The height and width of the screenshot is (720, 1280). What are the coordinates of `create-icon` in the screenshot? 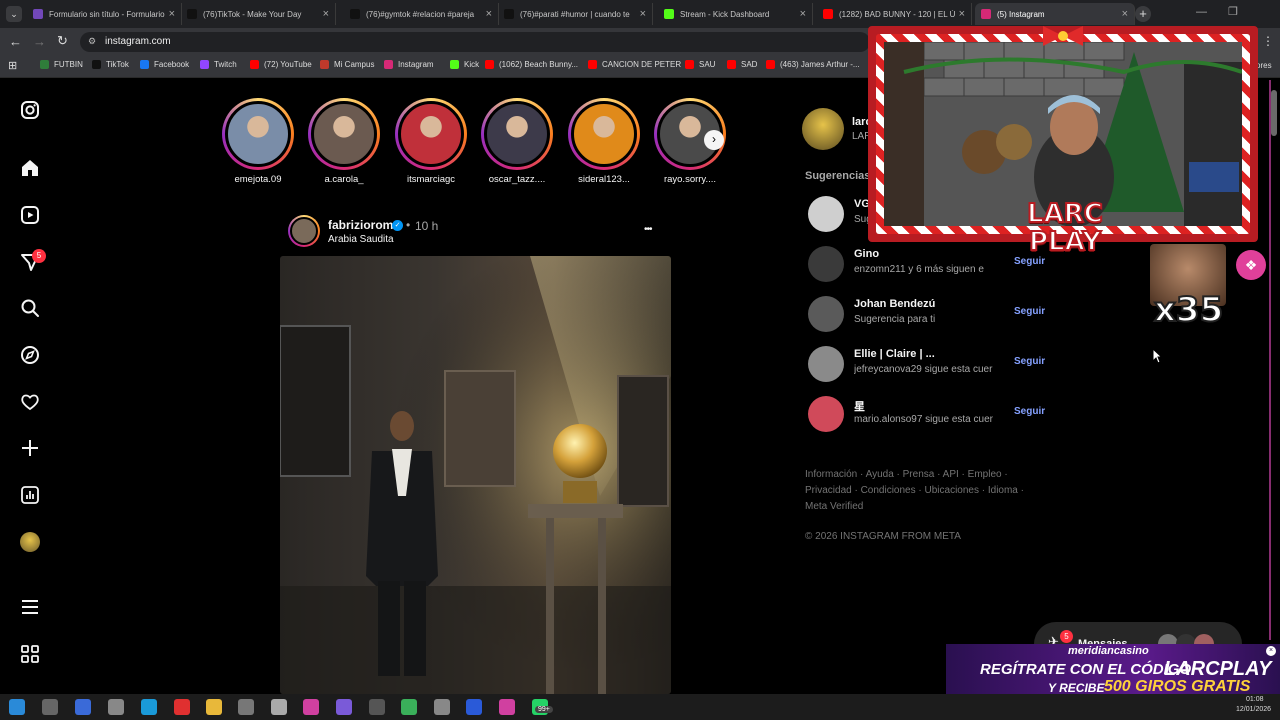 It's located at (30, 448).